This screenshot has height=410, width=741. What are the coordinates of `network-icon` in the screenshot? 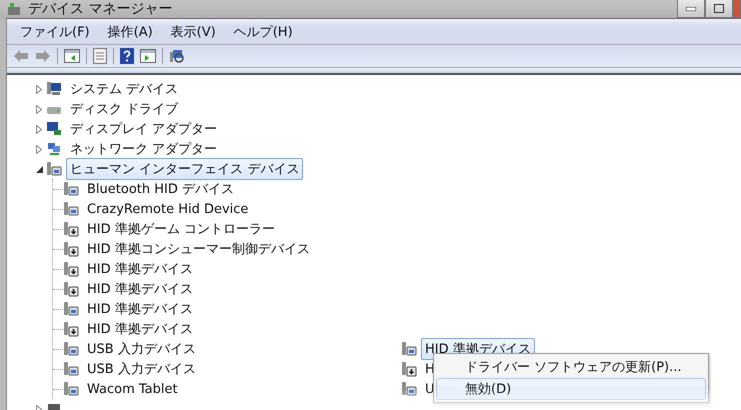 It's located at (54, 149).